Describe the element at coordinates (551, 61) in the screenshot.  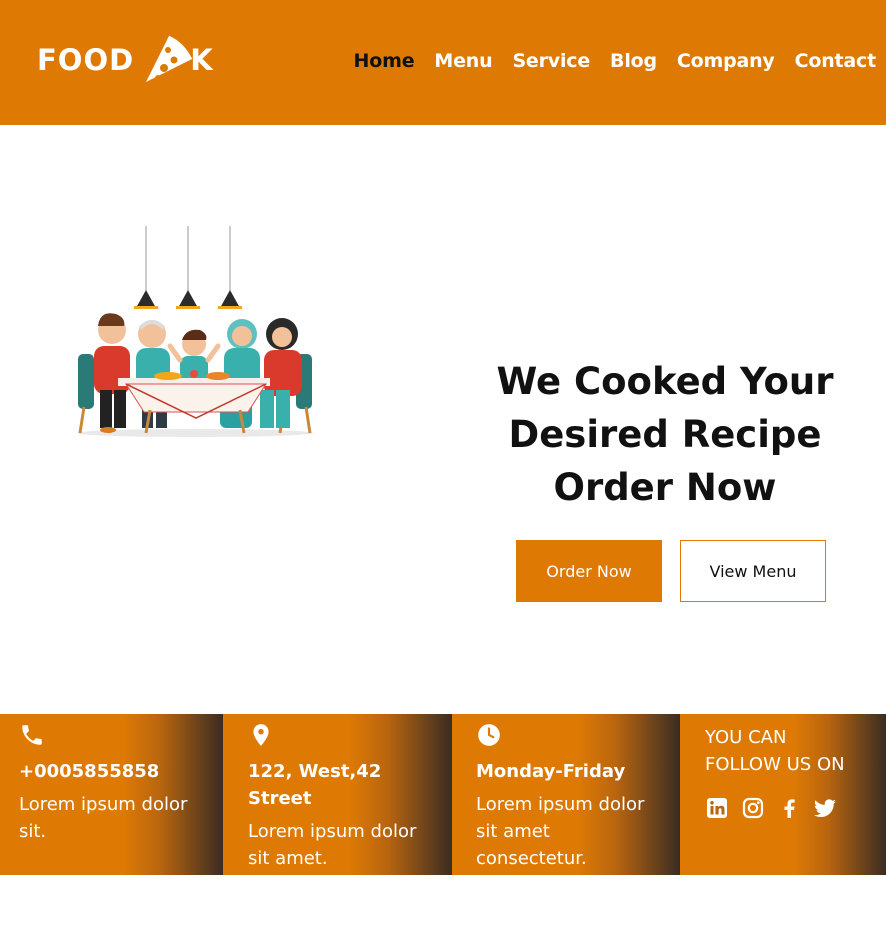
I see `nav-item-service: Service` at that location.